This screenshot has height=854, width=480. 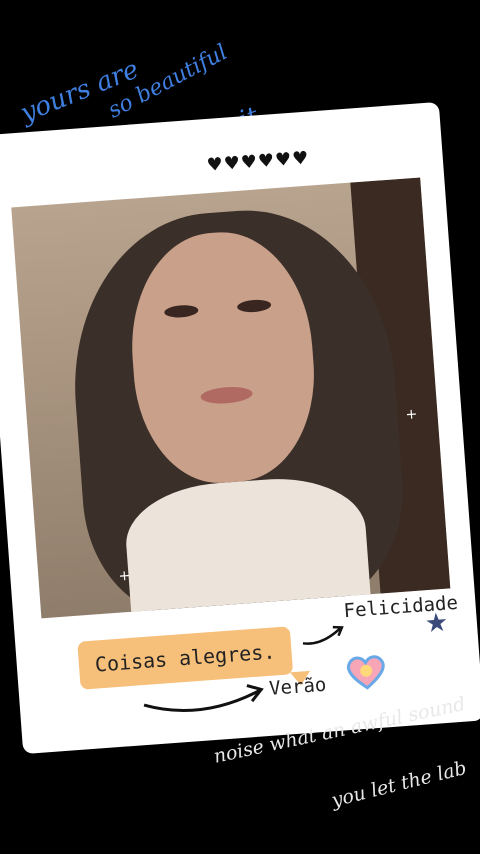 What do you see at coordinates (185, 658) in the screenshot?
I see `caption-text: Coisas alegres.` at bounding box center [185, 658].